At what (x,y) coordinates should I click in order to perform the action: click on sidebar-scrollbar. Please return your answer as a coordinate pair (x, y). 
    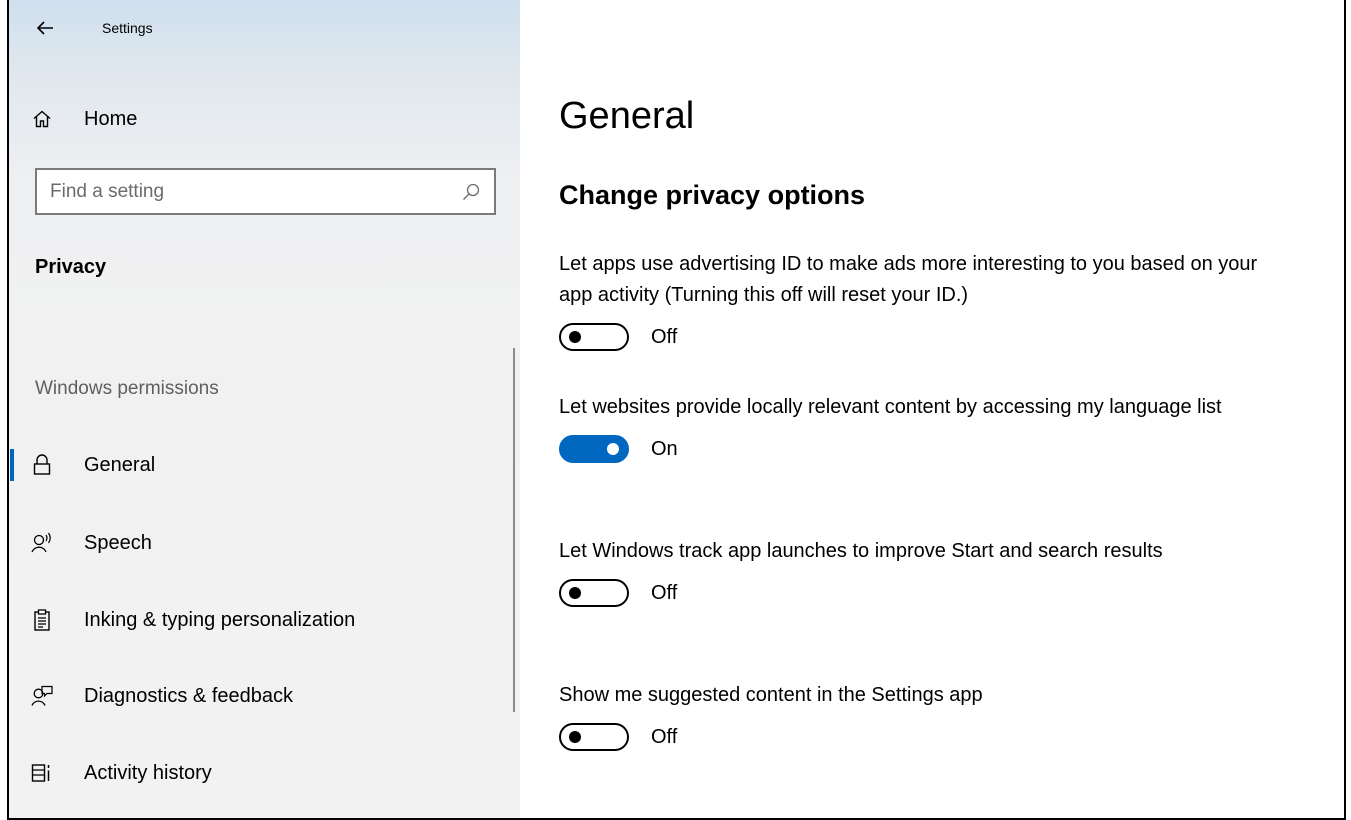
    Looking at the image, I should click on (514, 530).